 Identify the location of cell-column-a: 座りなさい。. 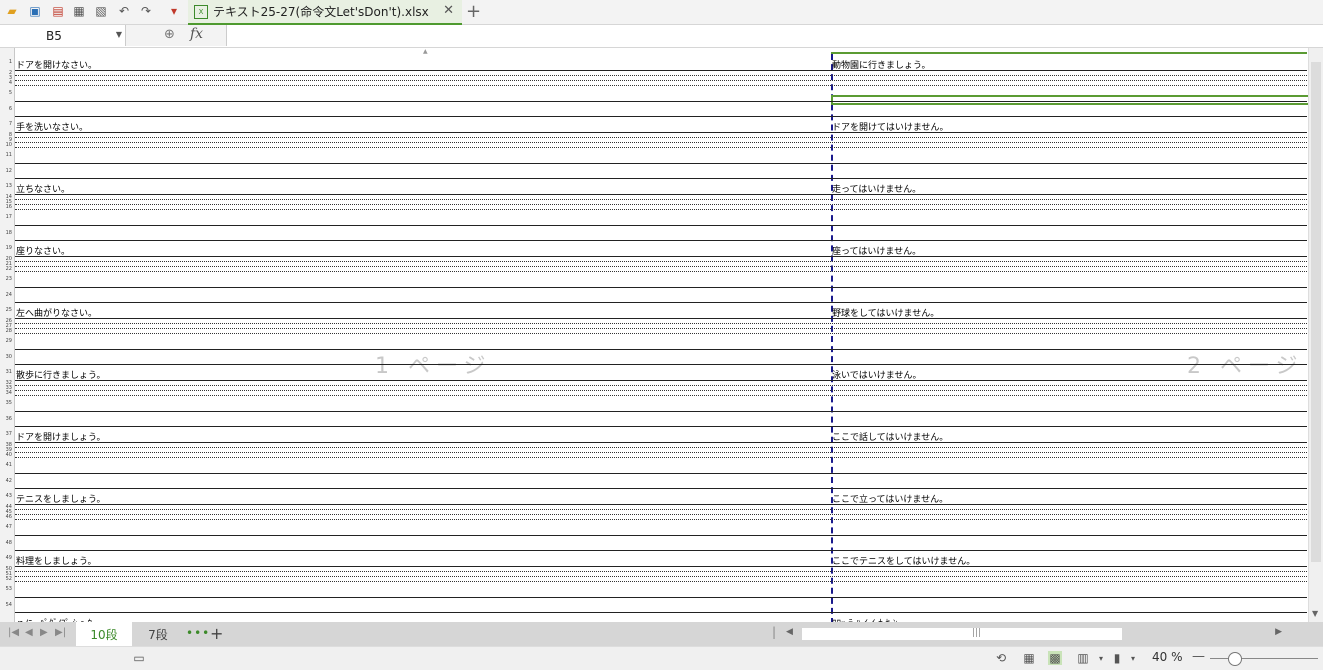
(43, 250).